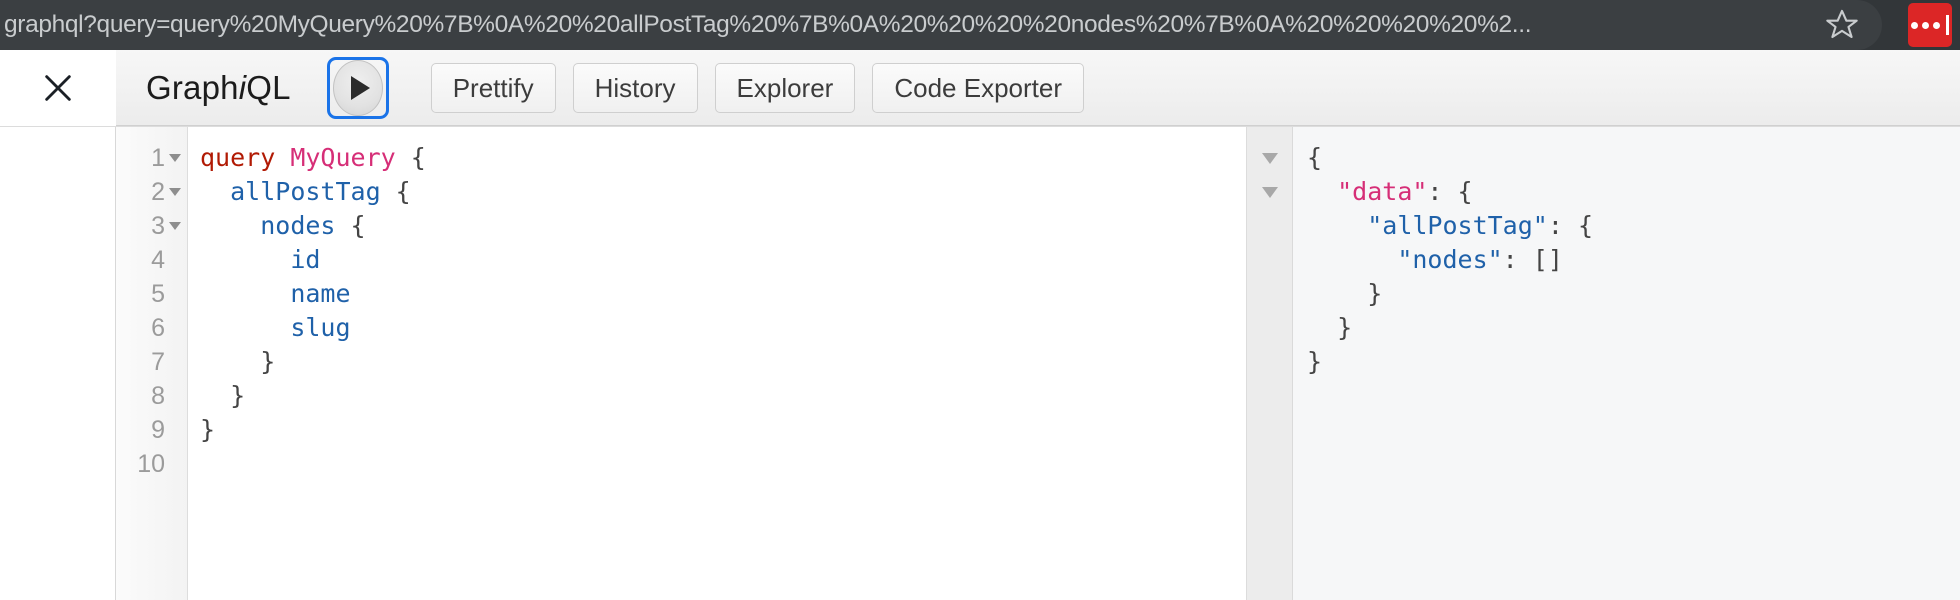 The image size is (1960, 600). Describe the element at coordinates (1457, 225) in the screenshot. I see `json-token: "allPostTag"` at that location.